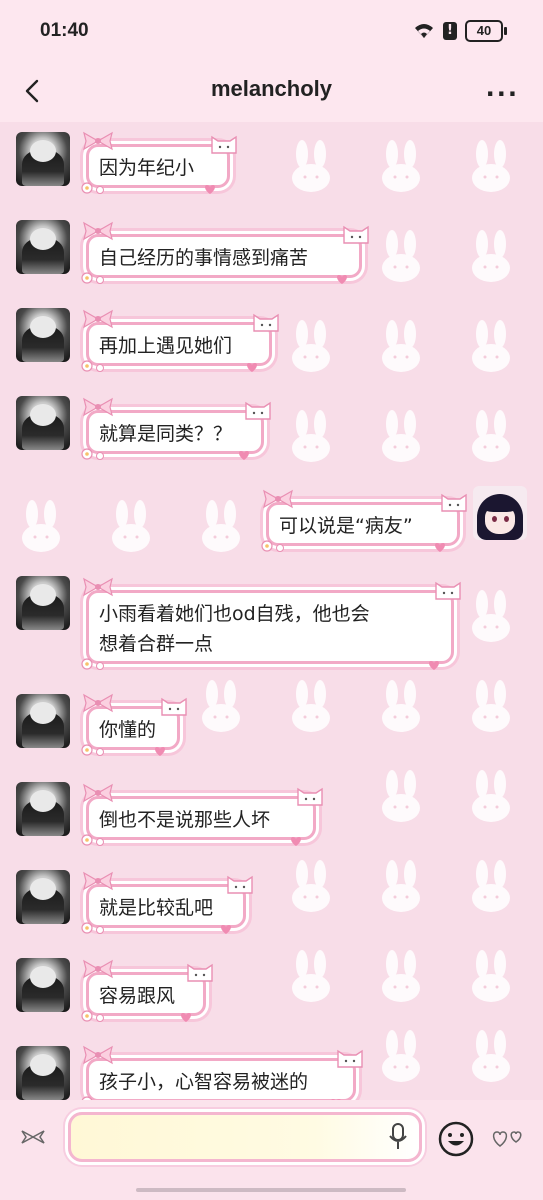 Image resolution: width=543 pixels, height=1200 pixels. Describe the element at coordinates (234, 629) in the screenshot. I see `message-text: 小雨看着她们也od自残，他也会 想着合群一点` at that location.